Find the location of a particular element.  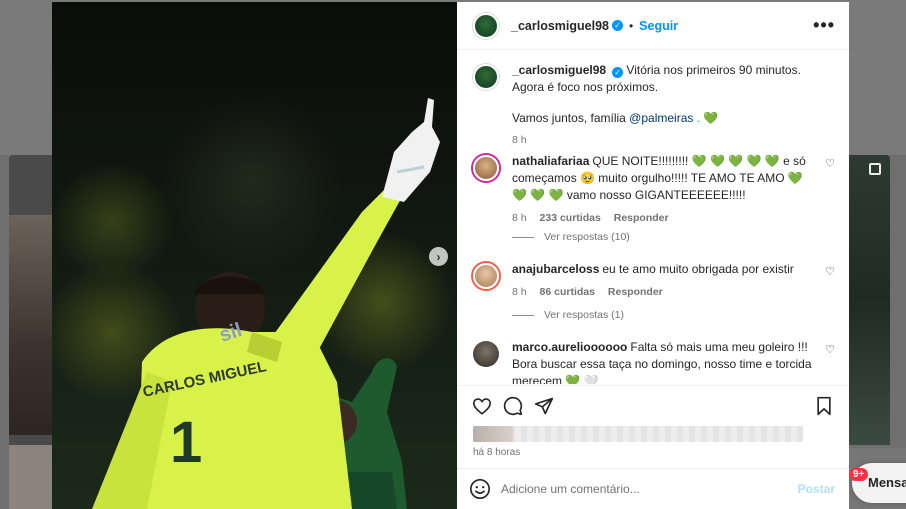

messages-label: Mensa is located at coordinates (887, 482).